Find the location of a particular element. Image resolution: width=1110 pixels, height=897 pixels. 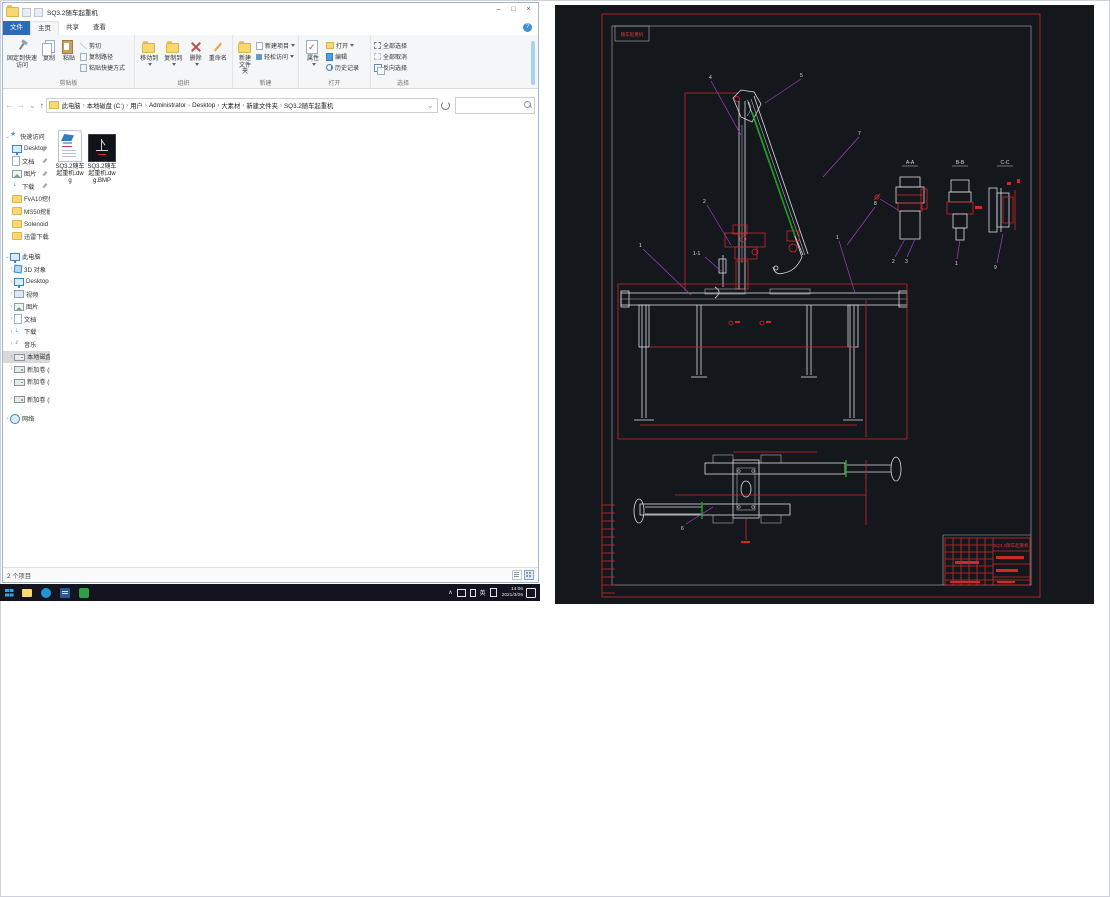

sidebar-item-music: › 音乐 is located at coordinates (26, 344).